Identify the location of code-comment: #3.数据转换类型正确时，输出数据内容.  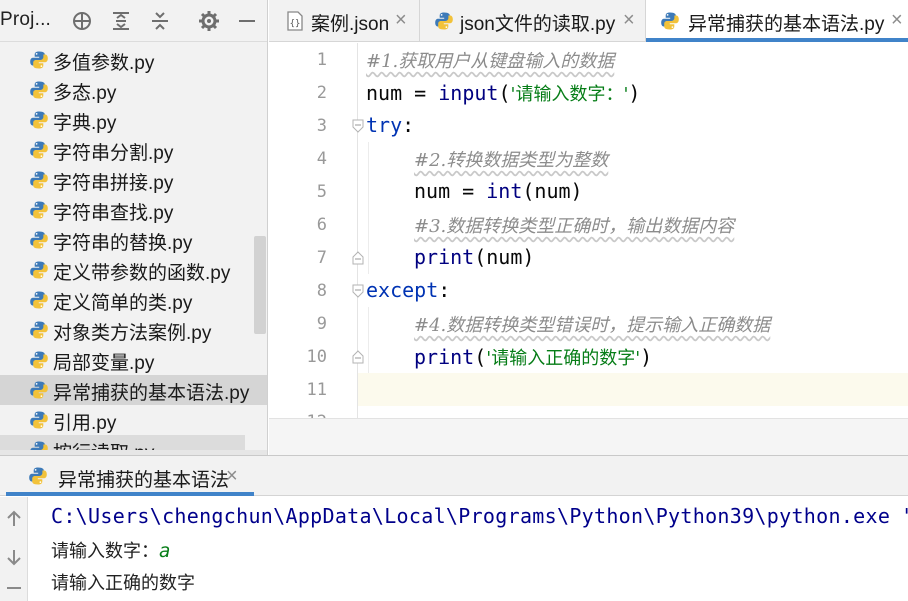
(574, 226).